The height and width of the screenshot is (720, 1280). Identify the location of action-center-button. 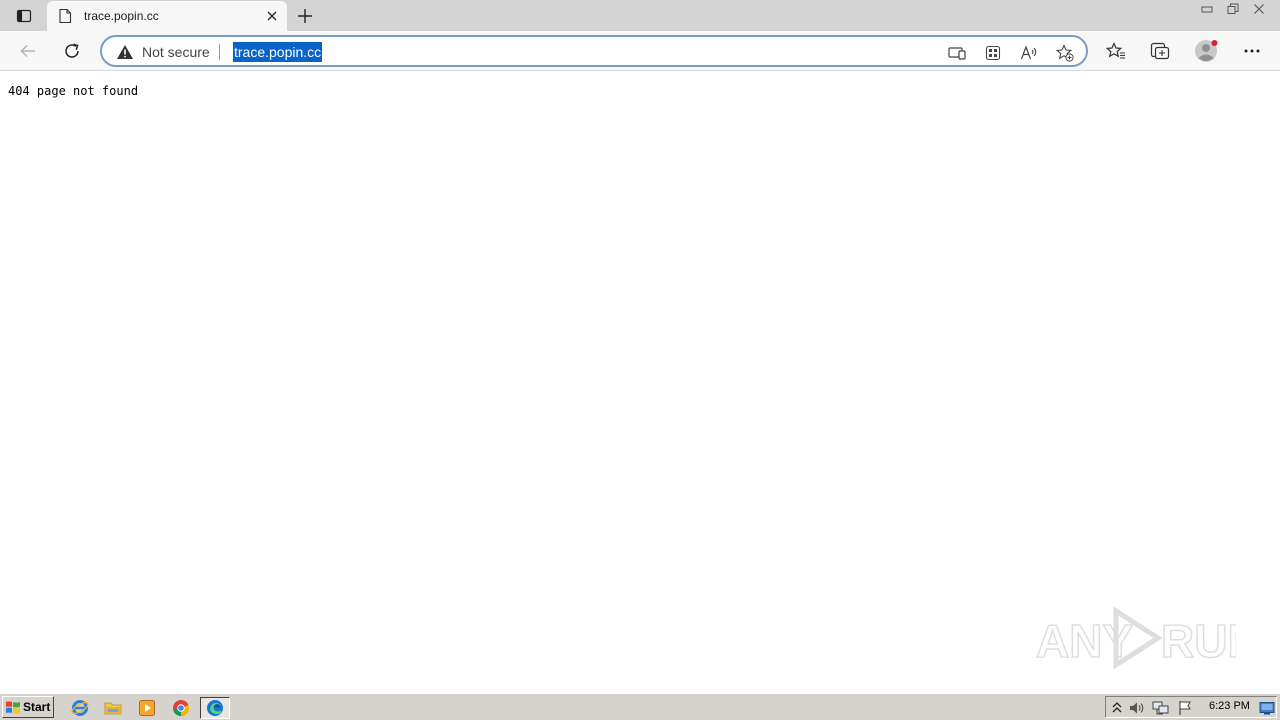
(1185, 708).